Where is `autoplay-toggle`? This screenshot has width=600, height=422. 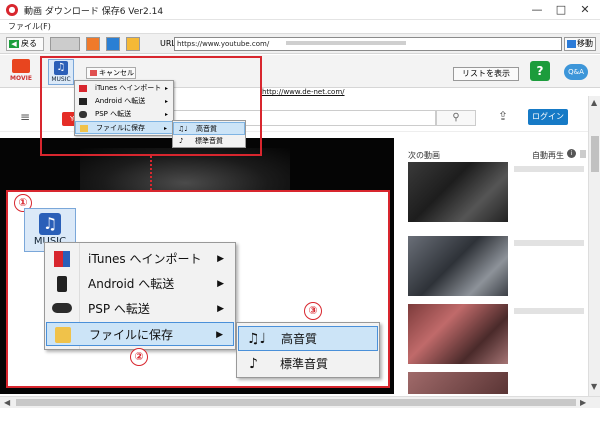
autoplay-toggle is located at coordinates (583, 154).